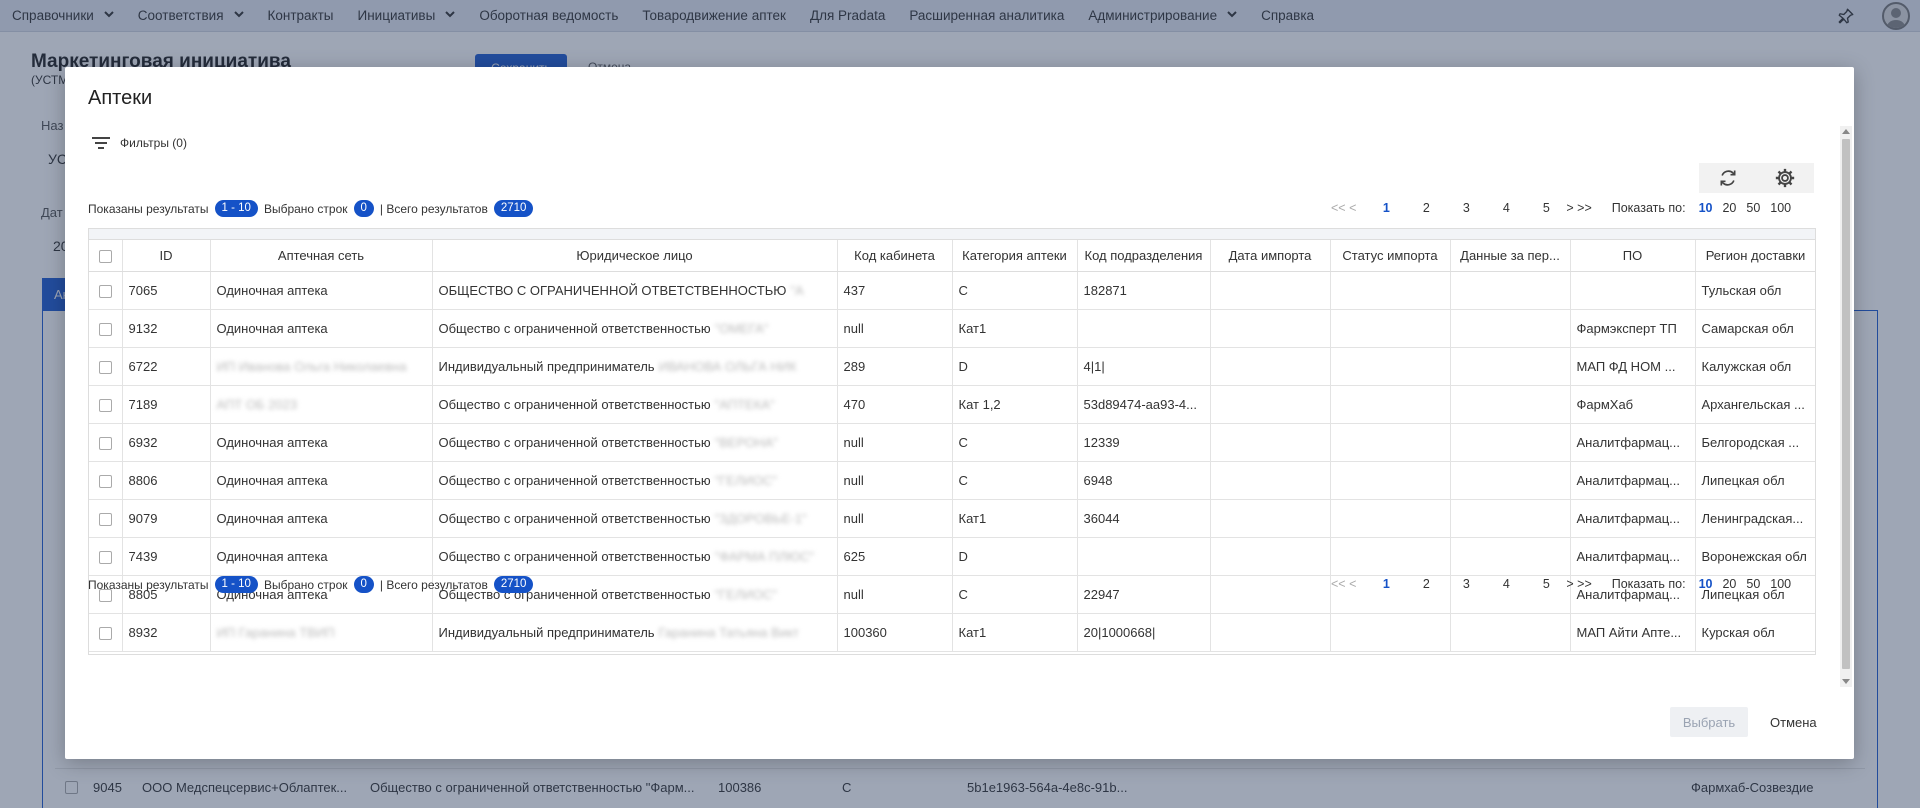  What do you see at coordinates (1846, 131) in the screenshot?
I see `scroll-up-icon` at bounding box center [1846, 131].